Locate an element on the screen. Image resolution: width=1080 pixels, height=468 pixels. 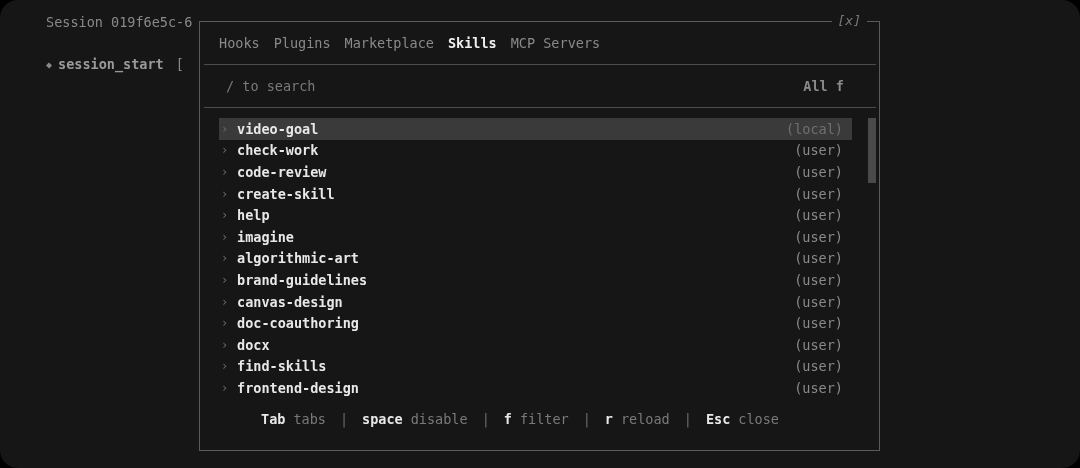
event-name: session_start is located at coordinates (111, 65).